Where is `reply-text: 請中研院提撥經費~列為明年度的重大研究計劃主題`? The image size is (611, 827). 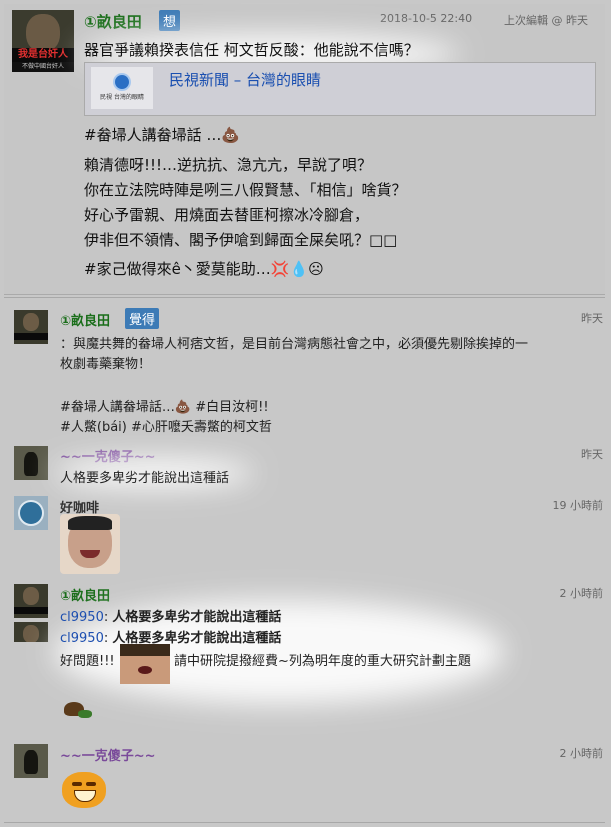
reply-text: 請中研院提撥經費~列為明年度的重大研究計劃主題 is located at coordinates (322, 661).